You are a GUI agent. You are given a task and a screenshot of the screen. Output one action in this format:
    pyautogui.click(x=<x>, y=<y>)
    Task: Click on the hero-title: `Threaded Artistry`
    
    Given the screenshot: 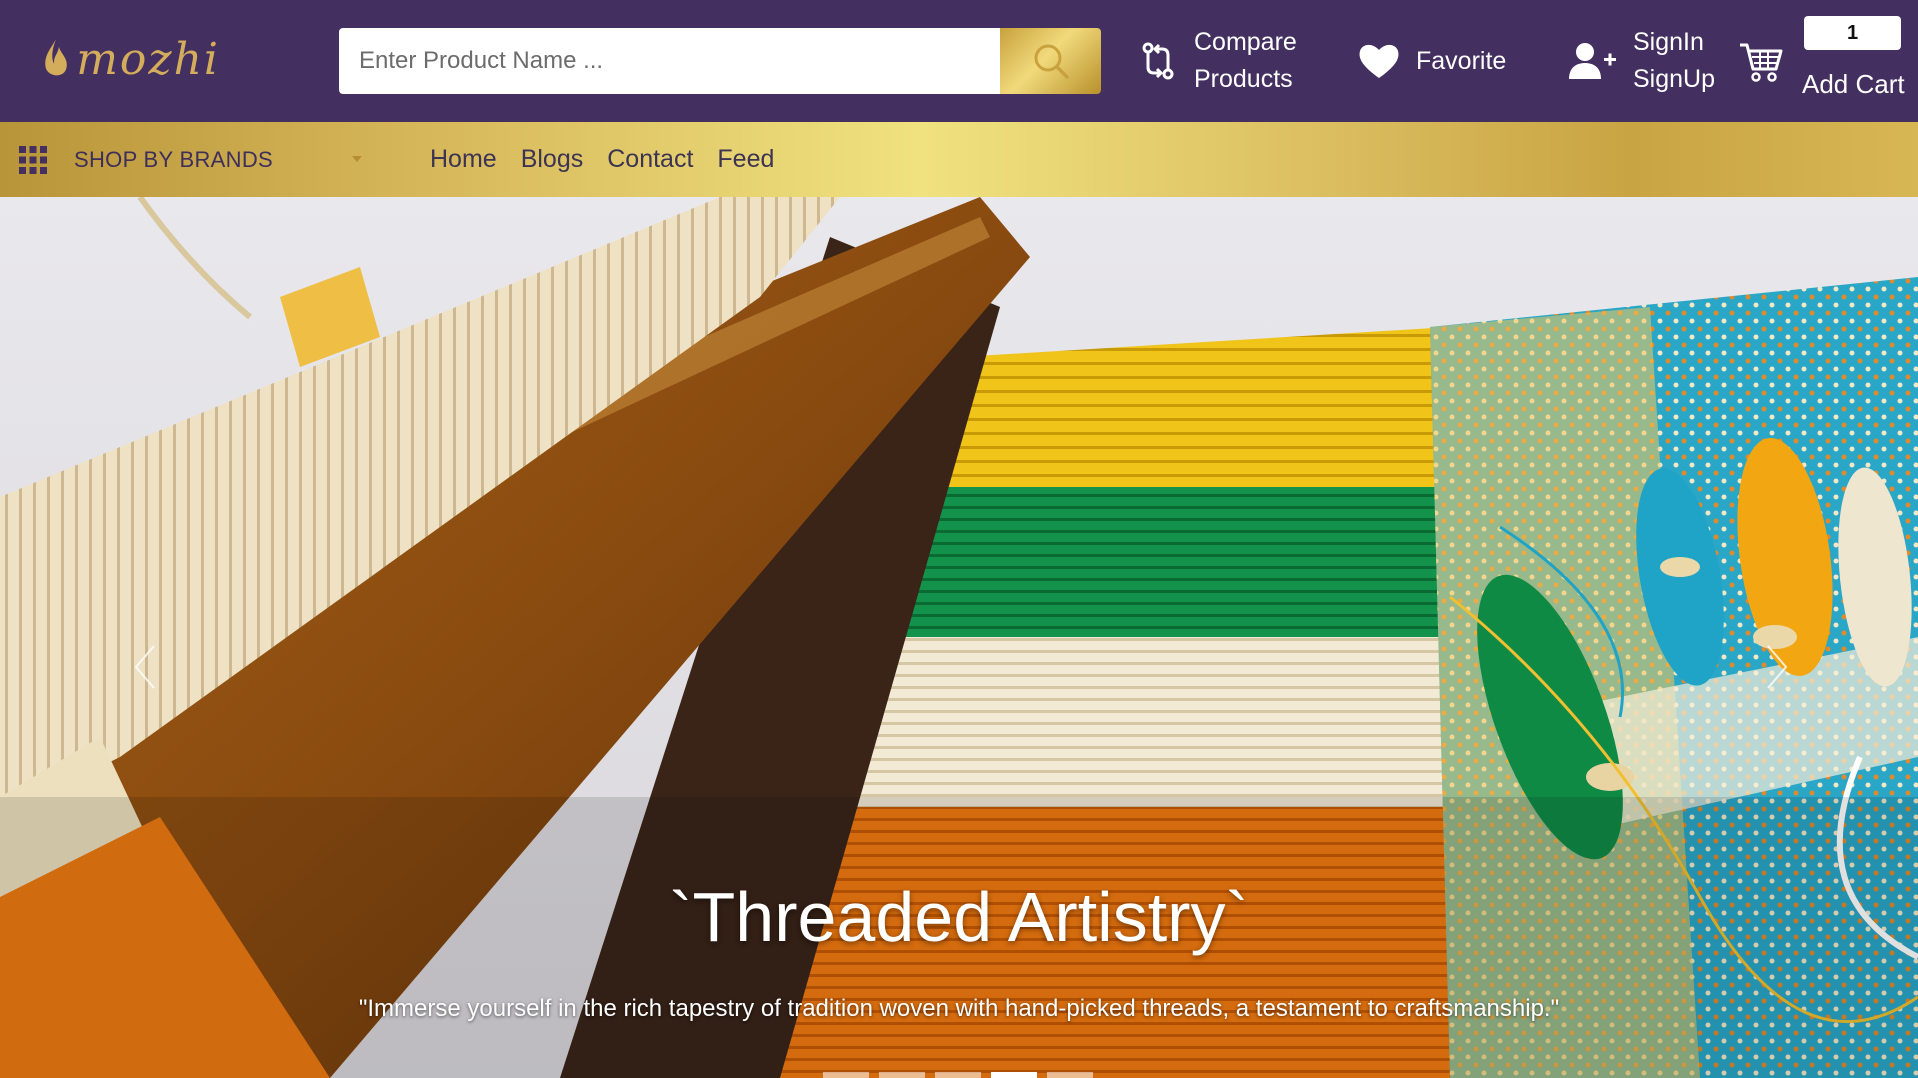 What is the action you would take?
    pyautogui.click(x=959, y=917)
    